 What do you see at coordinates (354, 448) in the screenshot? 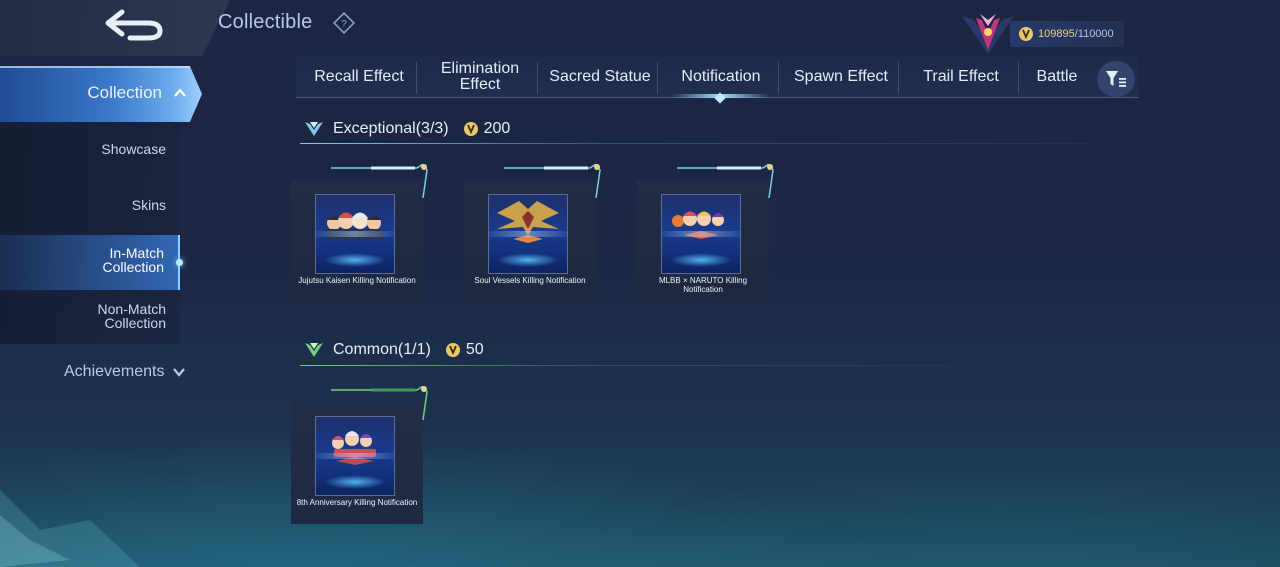
I see `anniversary-characters-icon` at bounding box center [354, 448].